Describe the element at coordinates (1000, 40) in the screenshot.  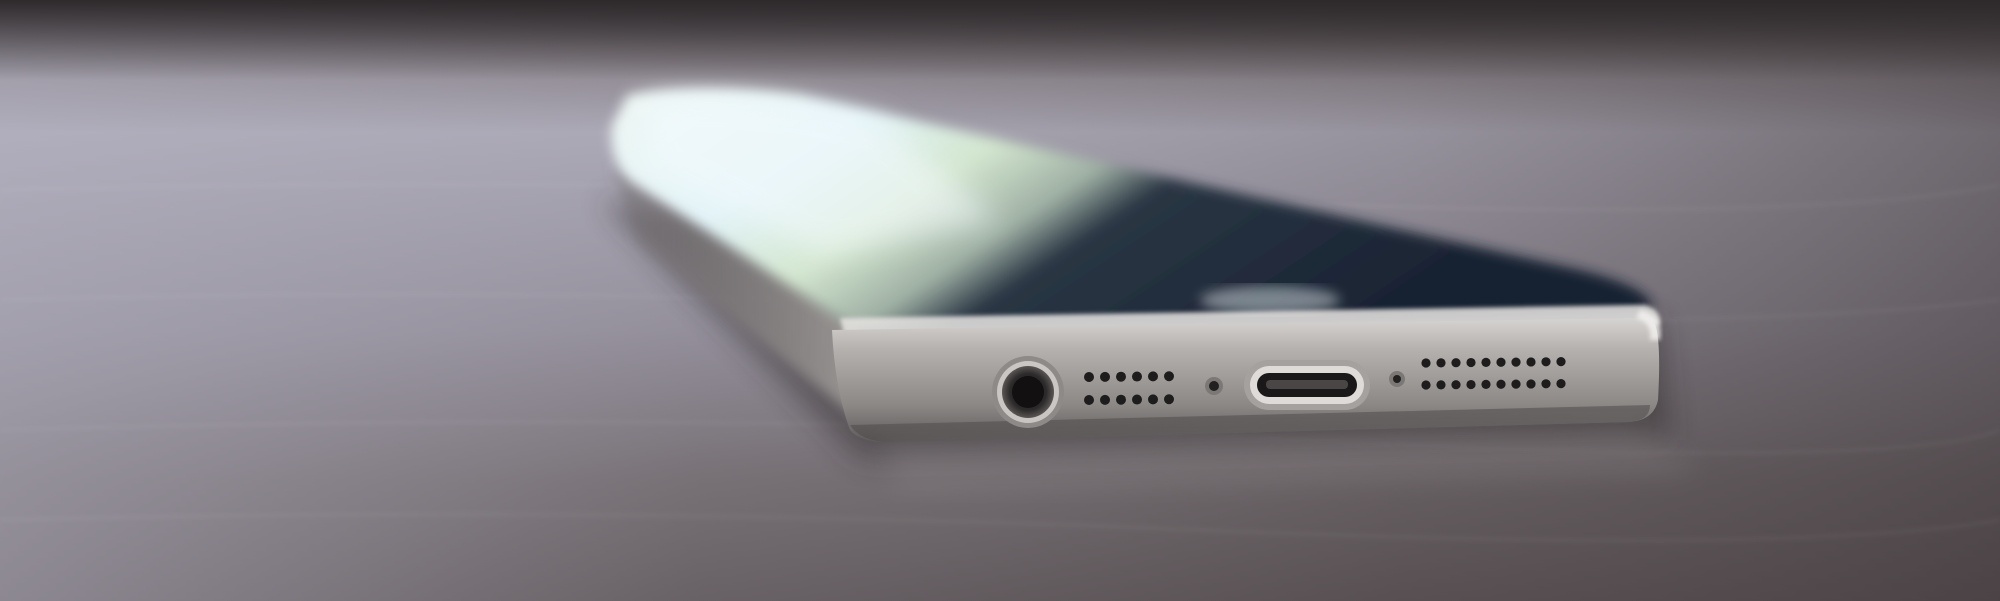
I see `background-wall` at that location.